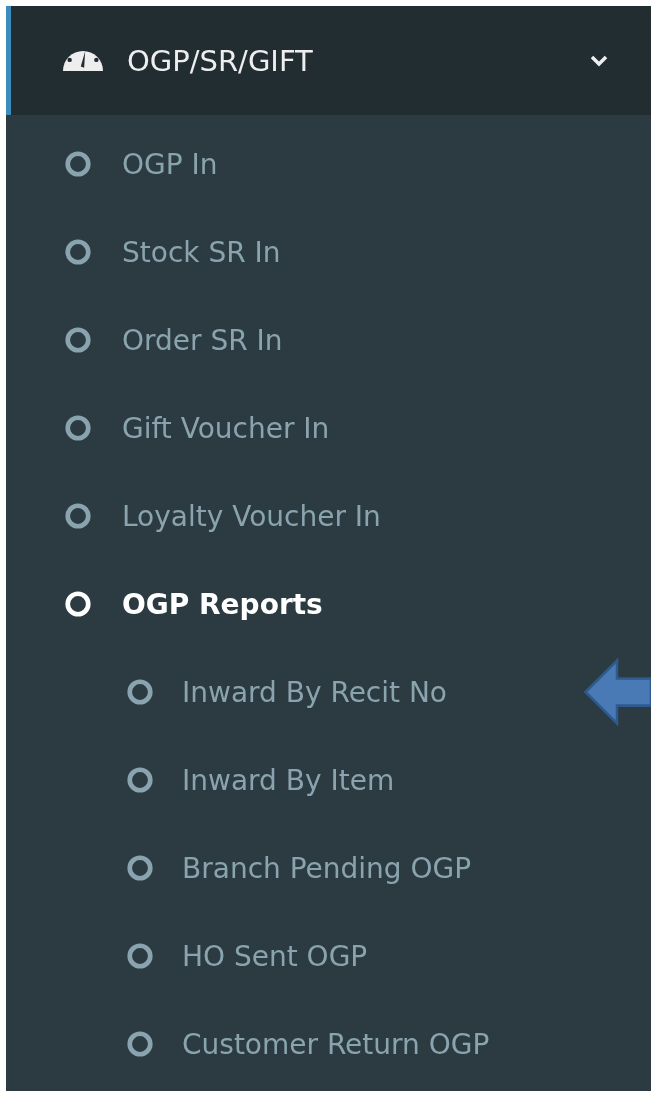 This screenshot has width=651, height=1097. I want to click on menu-item: OGP In, so click(112, 164).